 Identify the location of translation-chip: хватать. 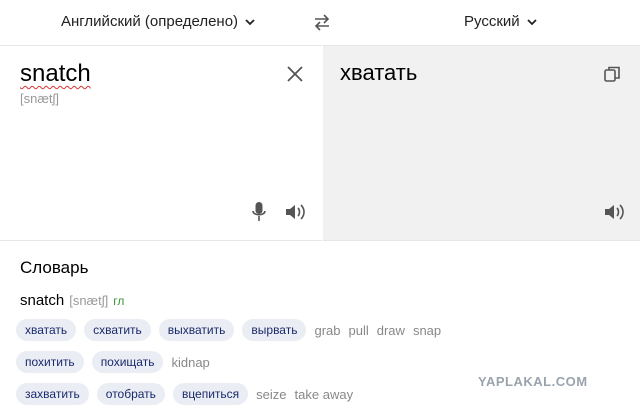
(46, 330).